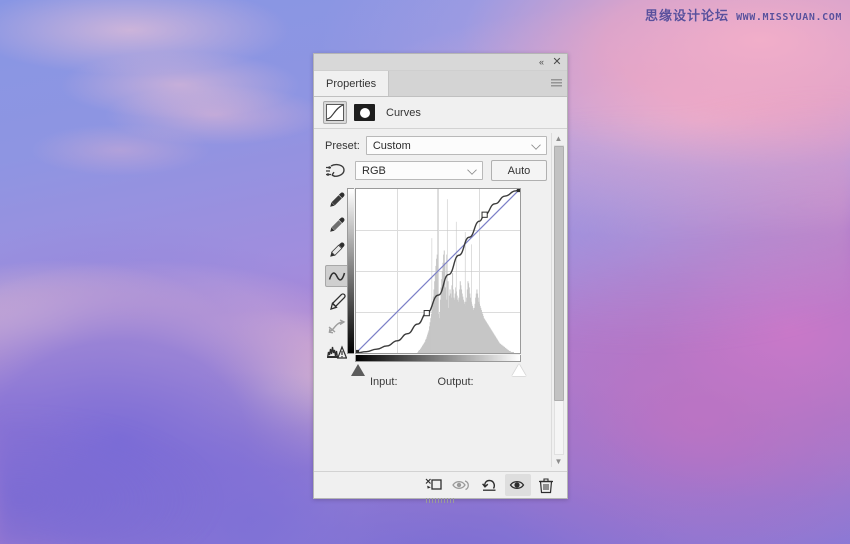 This screenshot has height=544, width=850. What do you see at coordinates (687, 16) in the screenshot?
I see `watermark-chinese-text: 思缘设计论坛` at bounding box center [687, 16].